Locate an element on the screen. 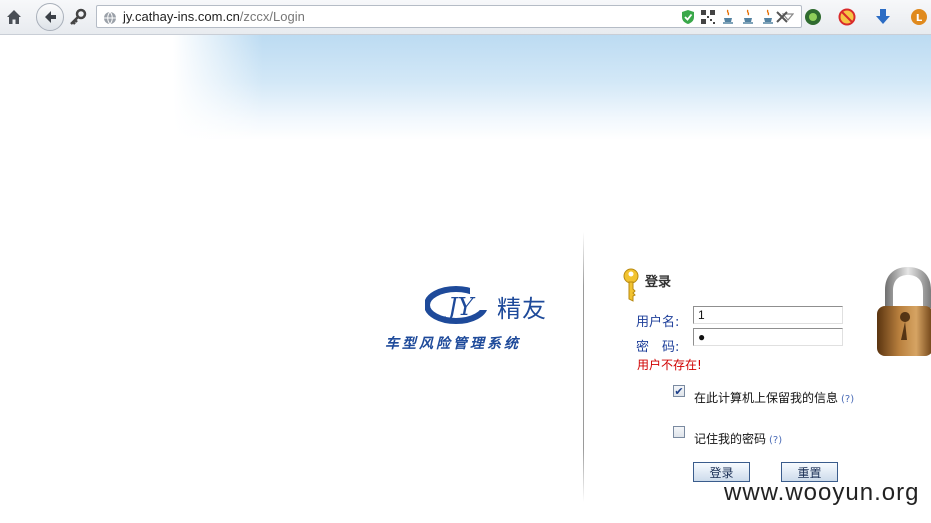  remember-info-checkbox: ✔ is located at coordinates (679, 391).